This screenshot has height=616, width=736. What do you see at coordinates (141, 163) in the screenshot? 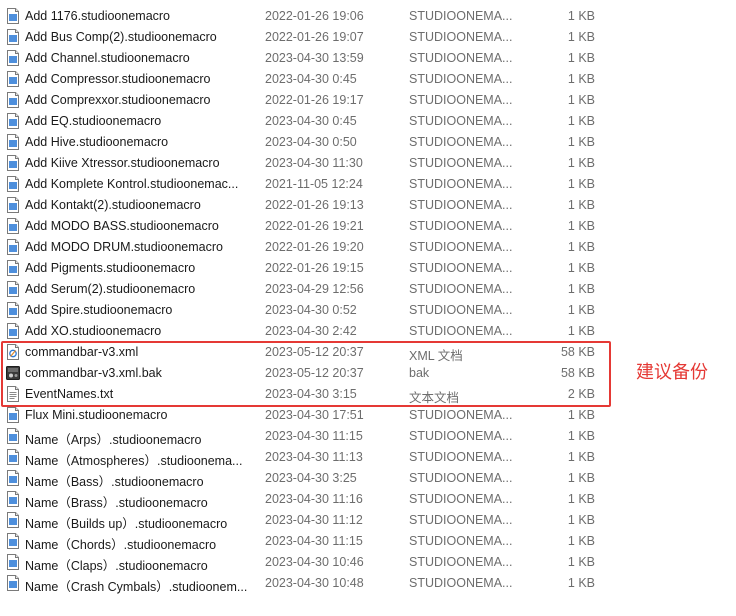
I see `file-name: Add Kiive Xtressor.studioonemacro` at bounding box center [141, 163].